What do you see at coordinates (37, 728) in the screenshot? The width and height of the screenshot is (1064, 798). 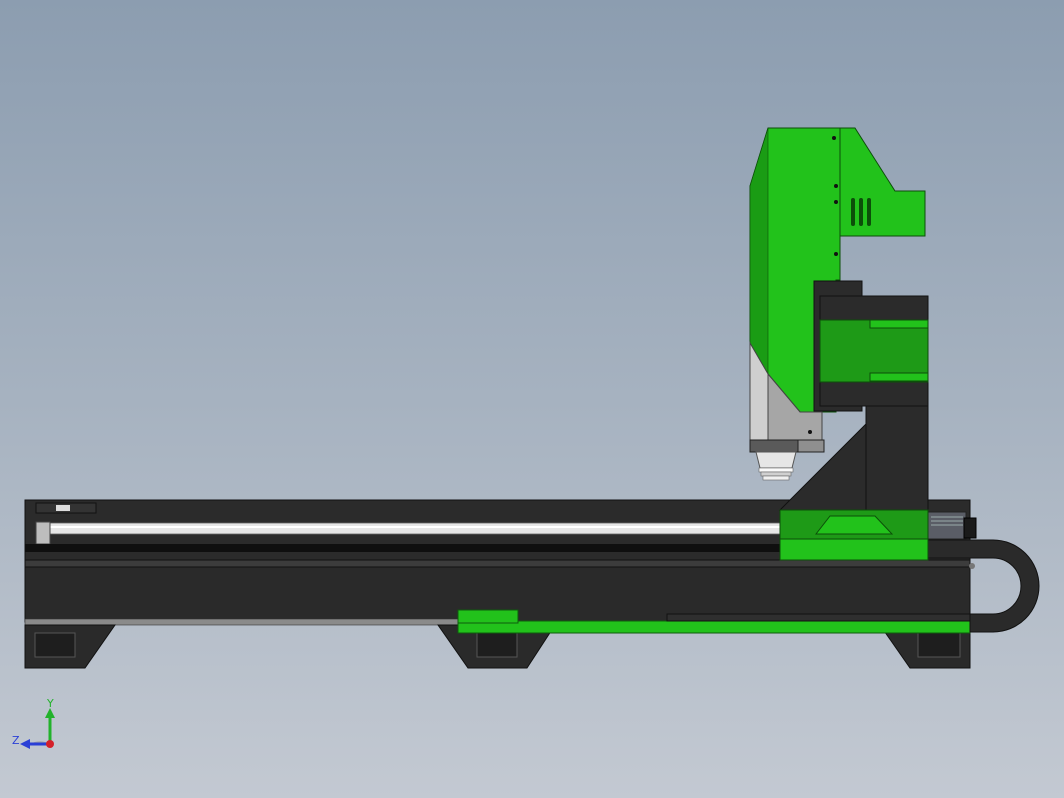 I see `view-triad` at bounding box center [37, 728].